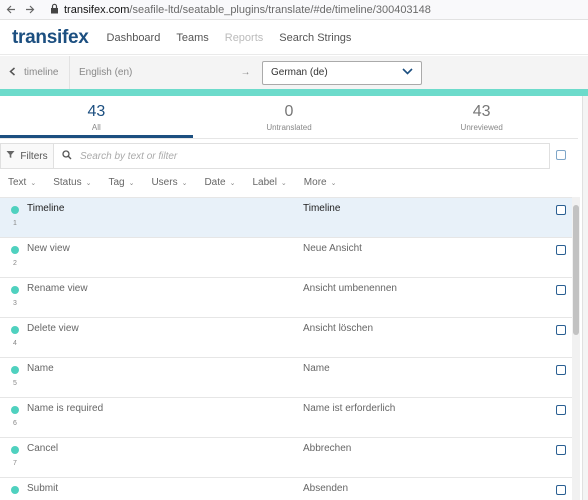 Image resolution: width=588 pixels, height=500 pixels. I want to click on nav-teams: Teams, so click(192, 38).